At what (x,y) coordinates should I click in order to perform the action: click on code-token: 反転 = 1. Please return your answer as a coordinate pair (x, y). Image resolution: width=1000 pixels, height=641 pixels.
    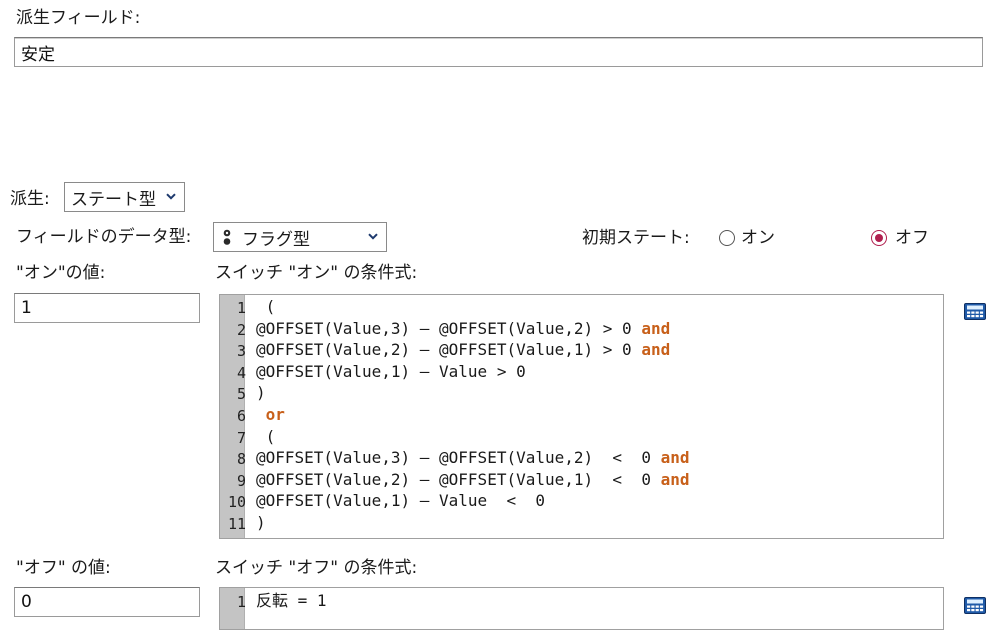
    Looking at the image, I should click on (291, 600).